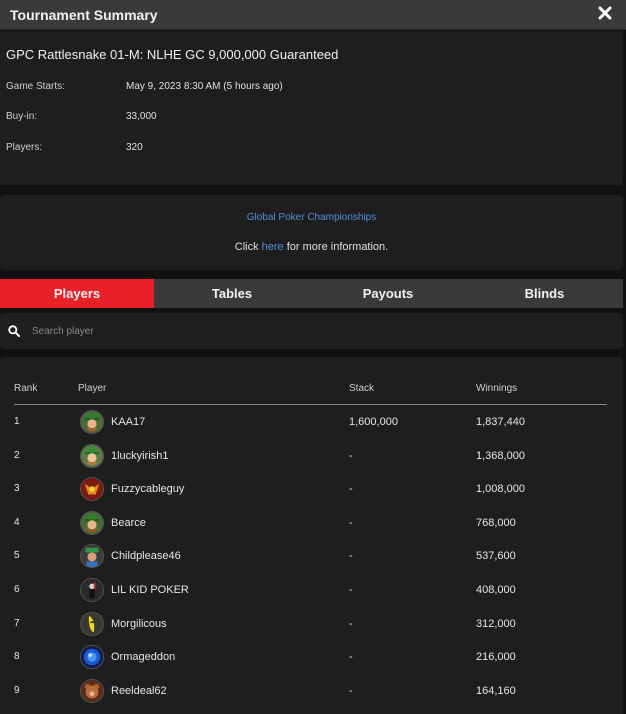  What do you see at coordinates (17, 421) in the screenshot?
I see `rank-cell: 1` at bounding box center [17, 421].